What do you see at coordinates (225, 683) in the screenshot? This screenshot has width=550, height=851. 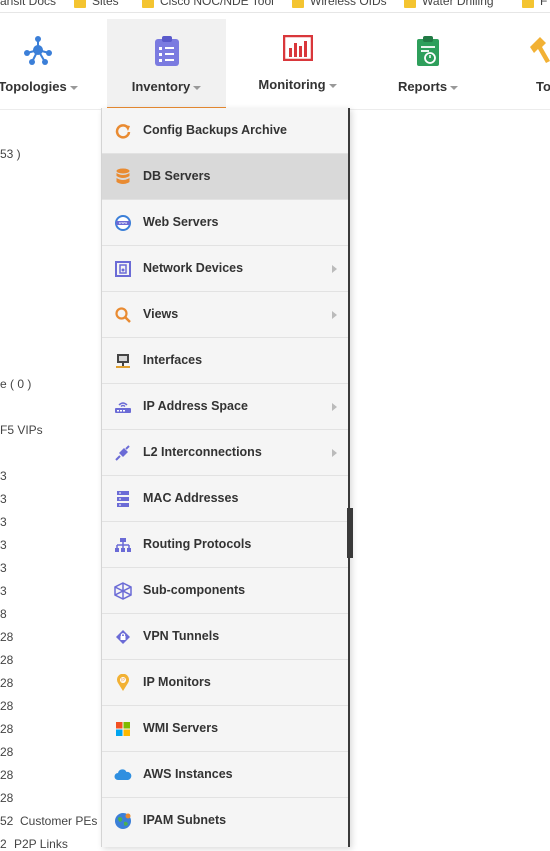 I see `menu-item-ip-monitors: IP IP Monitors` at bounding box center [225, 683].